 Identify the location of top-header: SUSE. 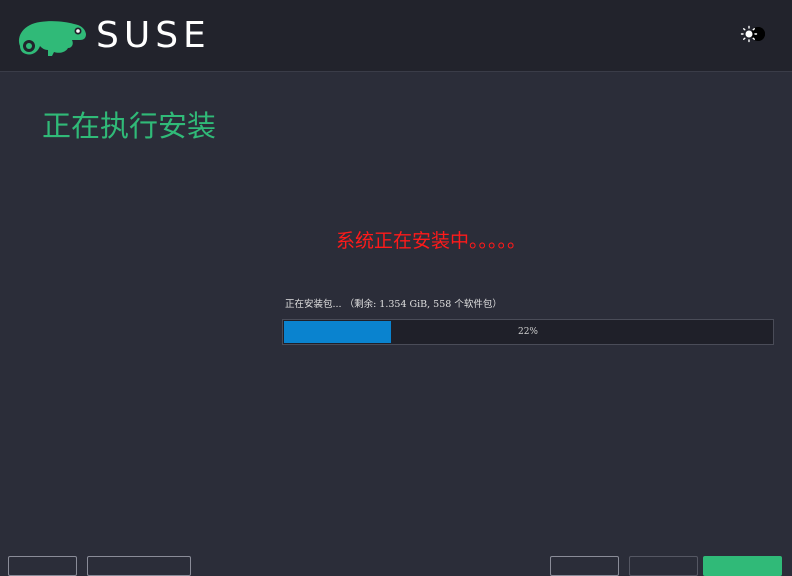
(396, 36).